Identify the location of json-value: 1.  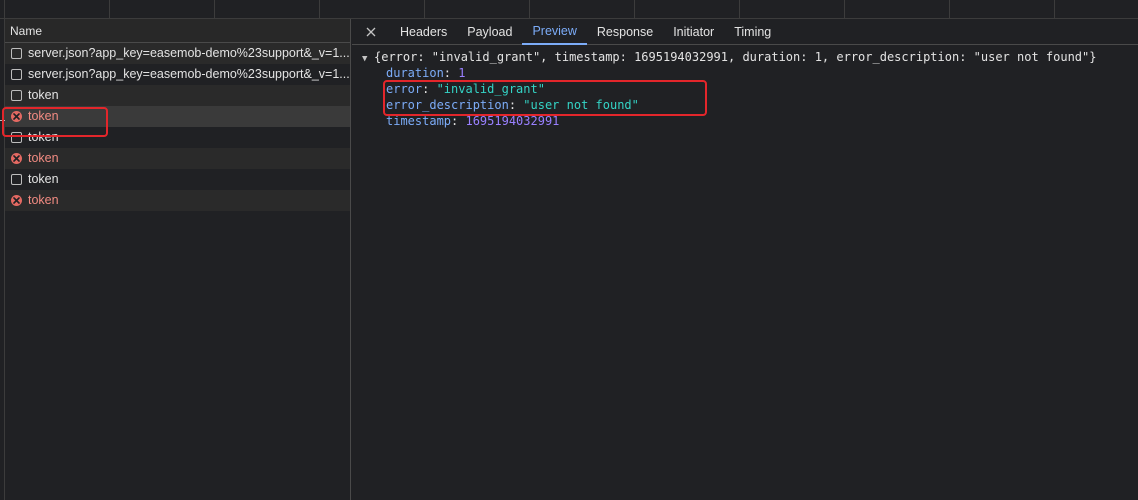
(462, 73).